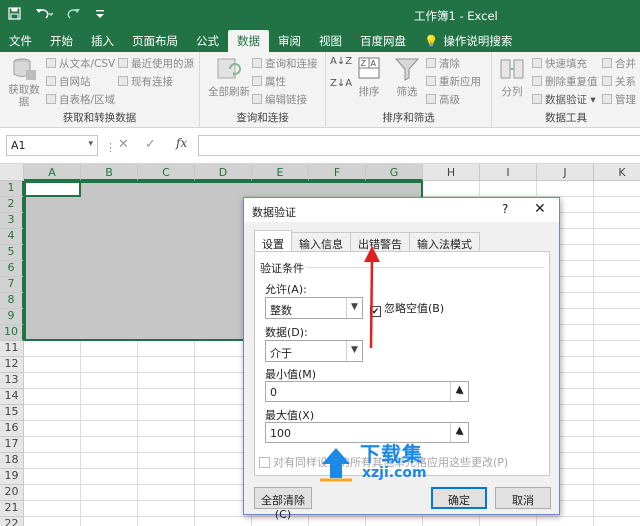 The height and width of the screenshot is (526, 640). What do you see at coordinates (12, 285) in the screenshot?
I see `row-header: 7` at bounding box center [12, 285].